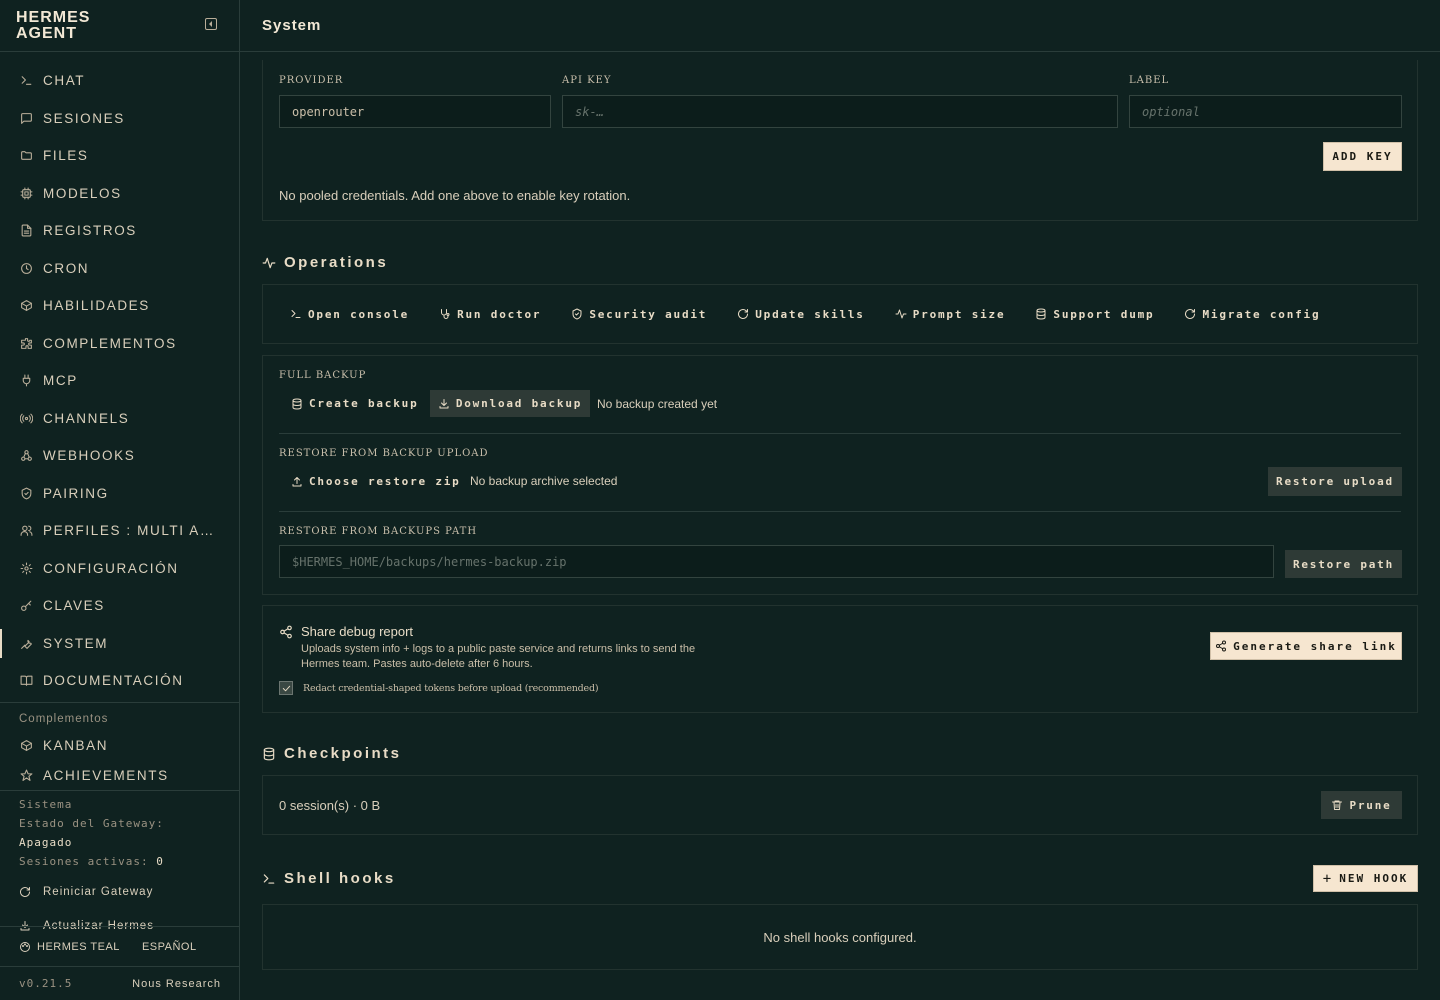 Image resolution: width=1440 pixels, height=1000 pixels. Describe the element at coordinates (444, 403) in the screenshot. I see `download-icon` at that location.